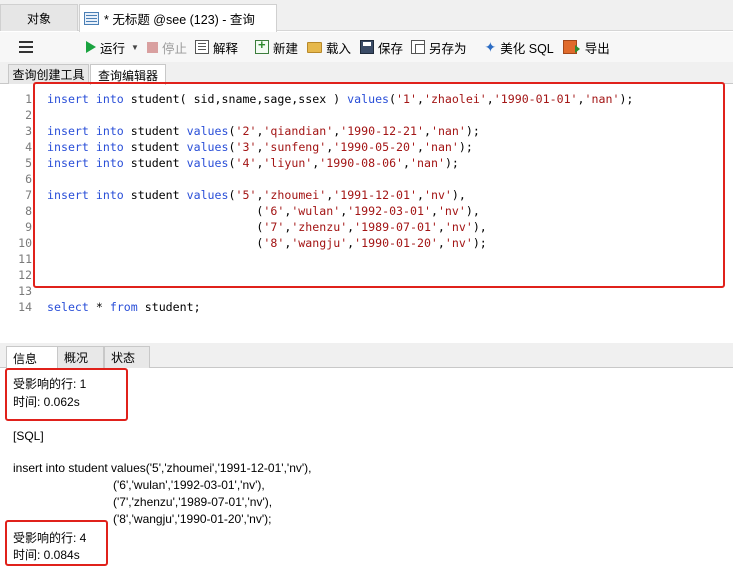  What do you see at coordinates (169, 307) in the screenshot?
I see `sql-text: student;` at bounding box center [169, 307].